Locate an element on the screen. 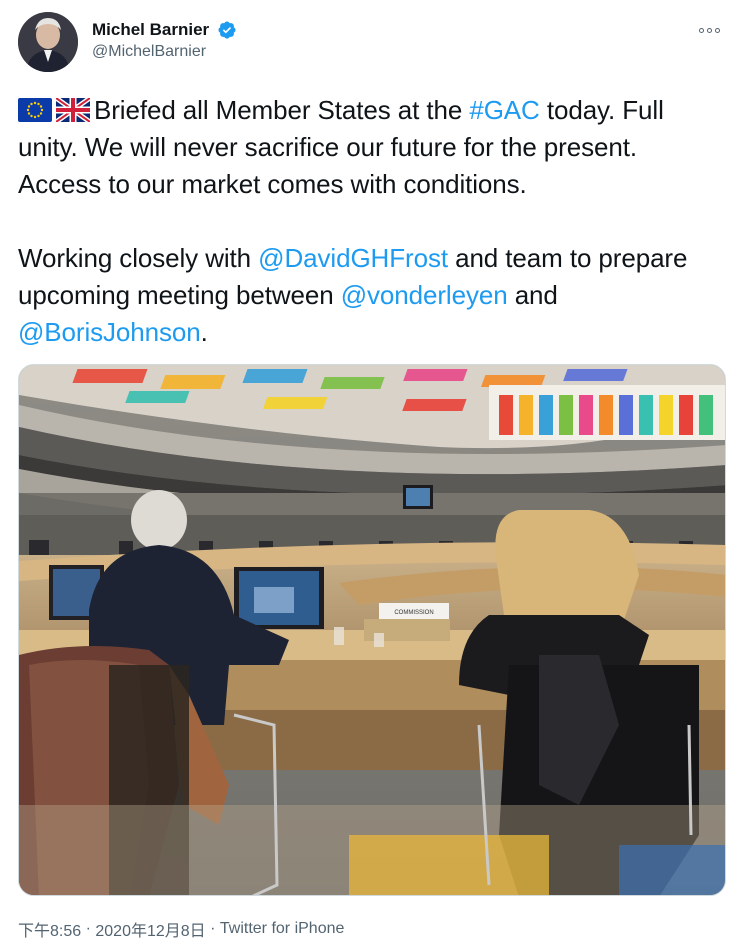  tweet-header: Michel Barnier @MichelBarnier is located at coordinates (370, 43).